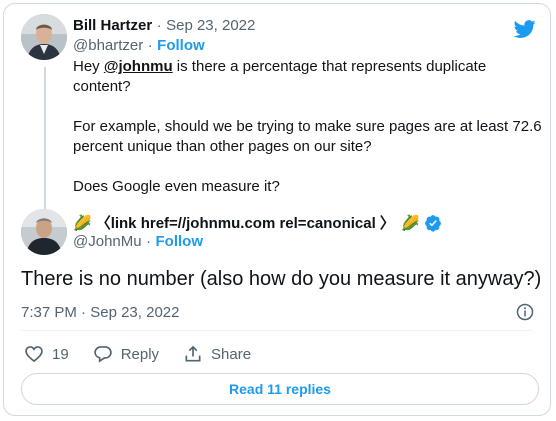  I want to click on avatar-bill-hartzer, so click(44, 37).